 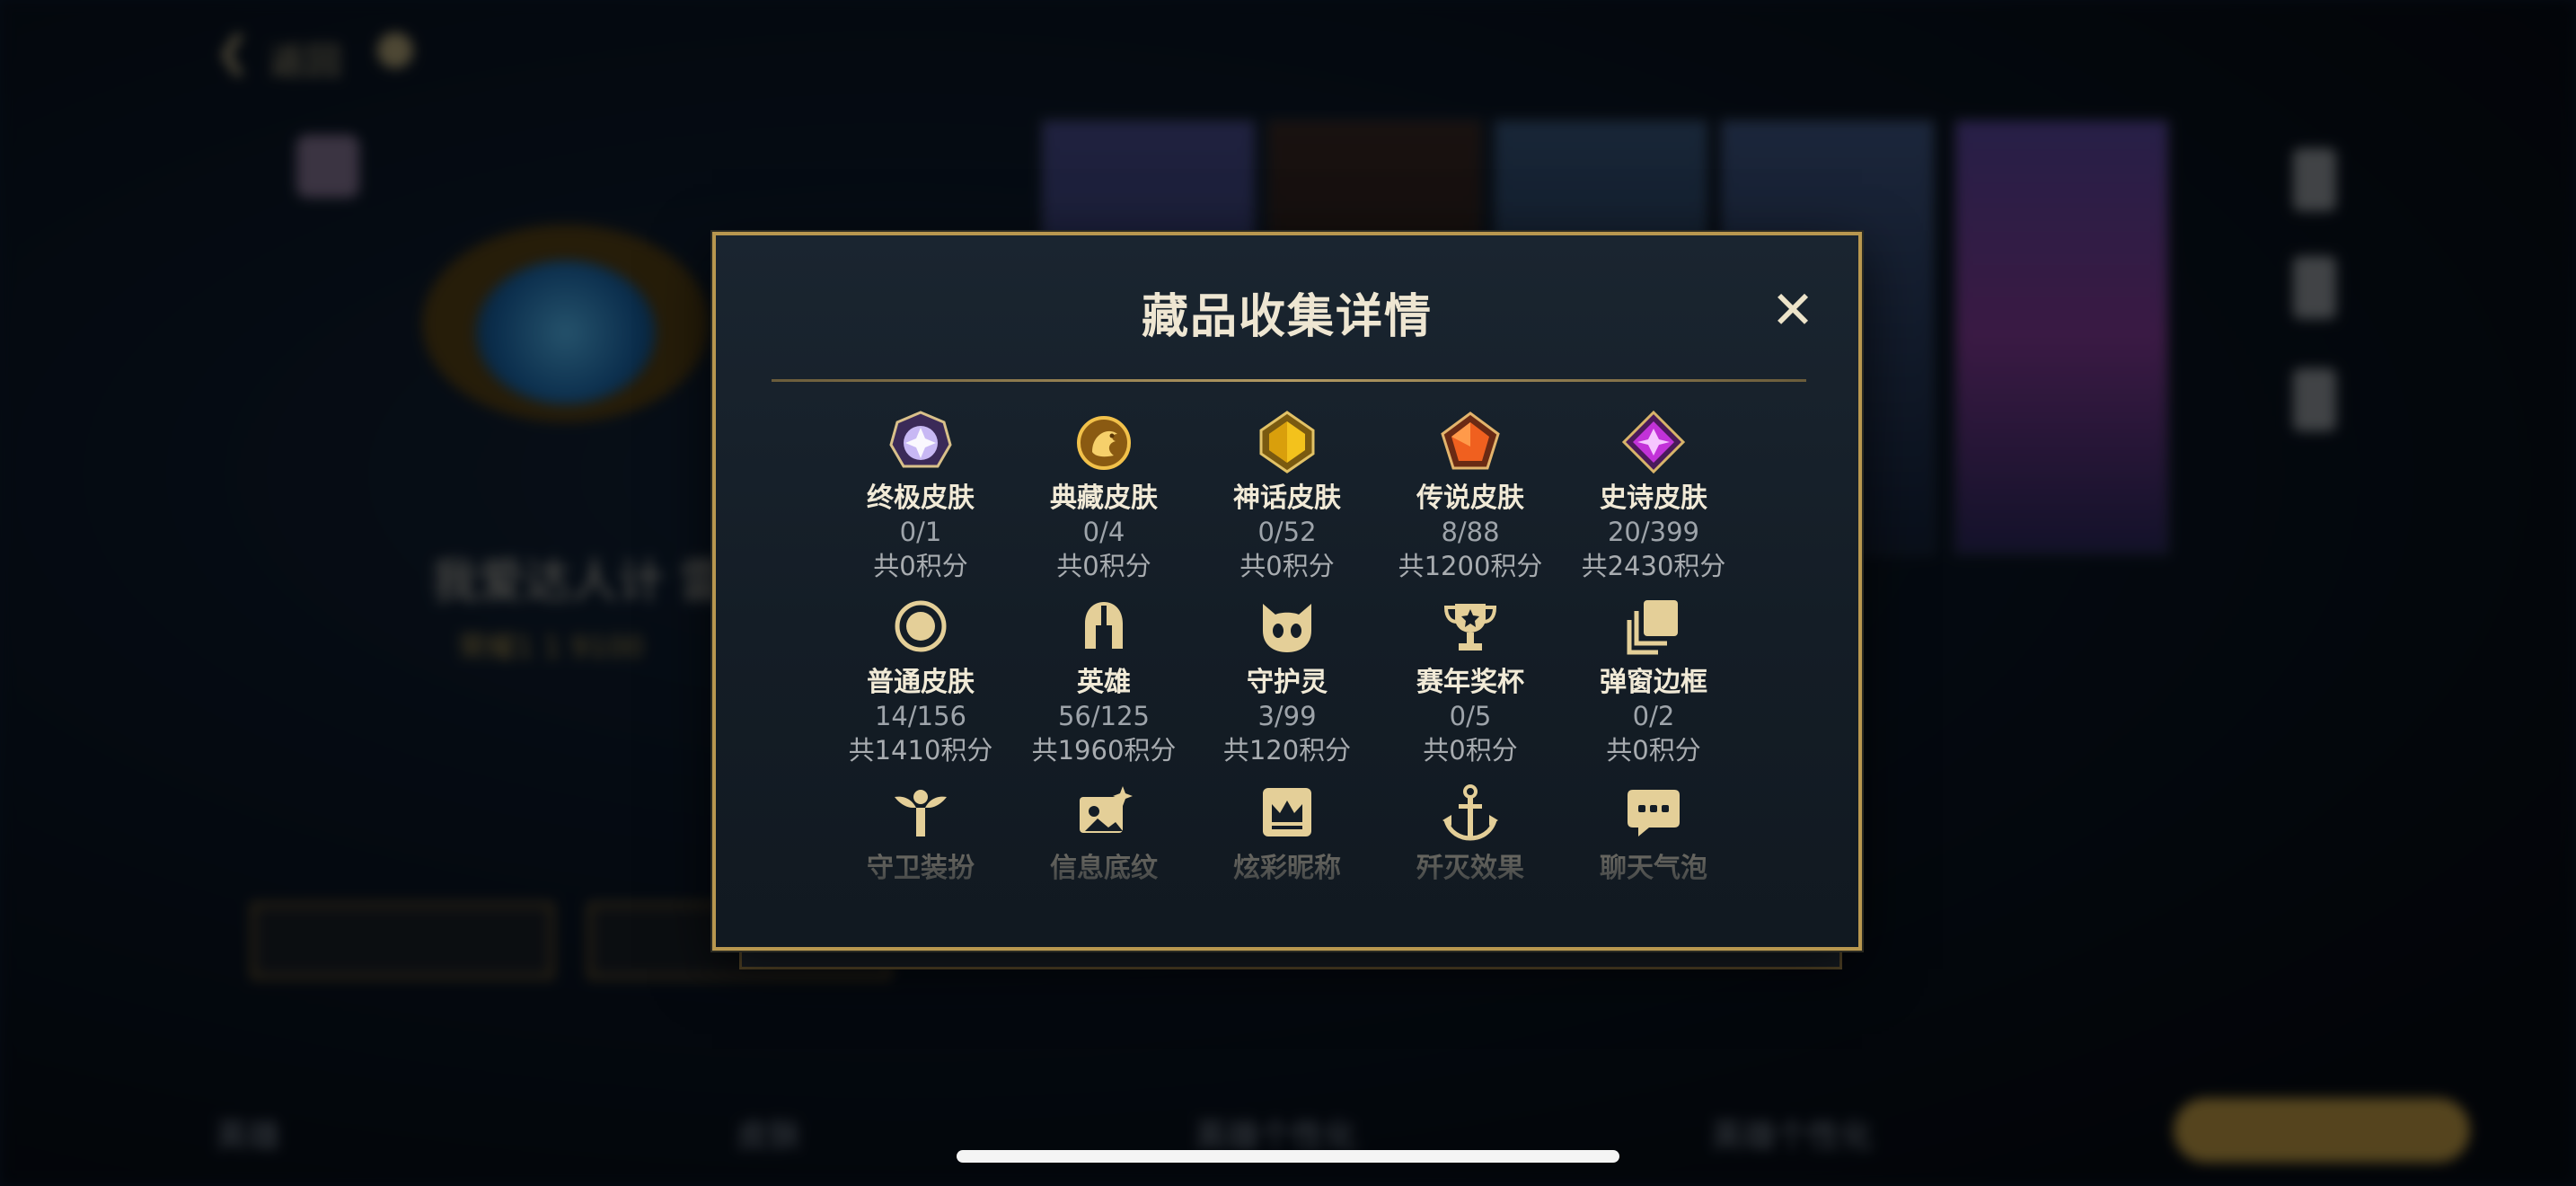 I want to click on item-name: 炫彩昵称, so click(x=1287, y=868).